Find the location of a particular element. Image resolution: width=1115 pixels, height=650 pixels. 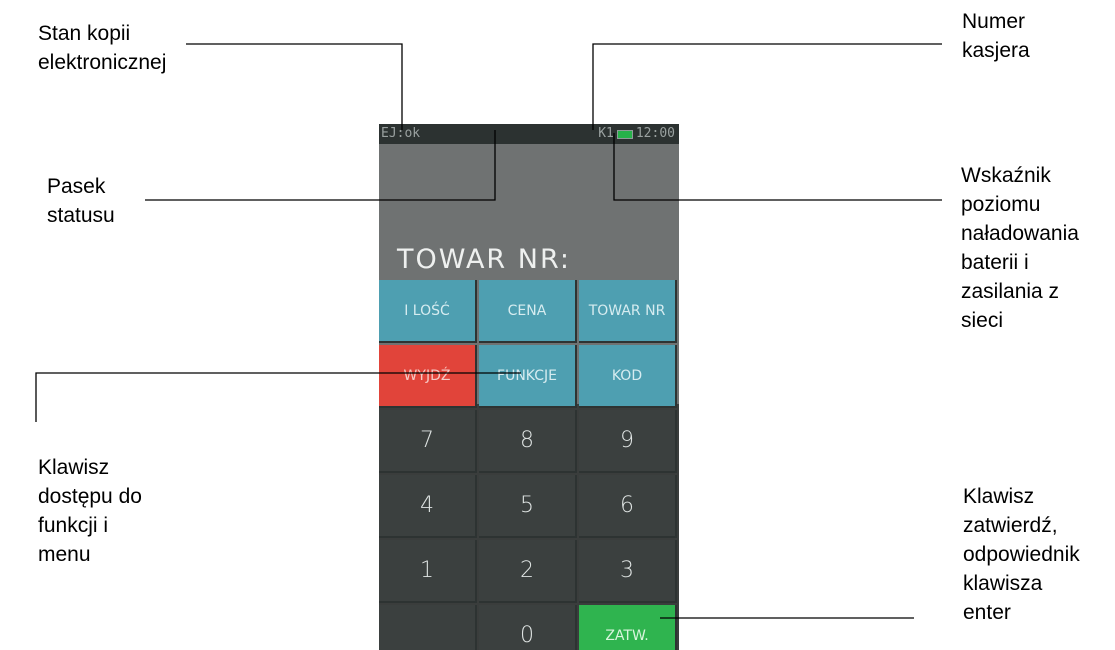

leader-line-function-key is located at coordinates (278, 397).